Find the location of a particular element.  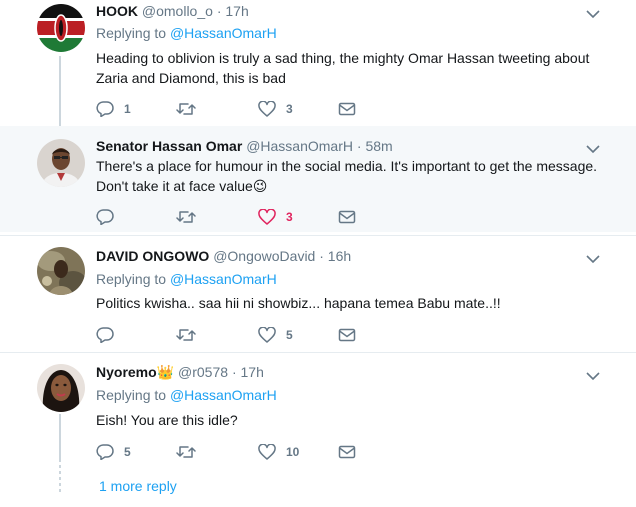

display-name: Senator Hassan Omar is located at coordinates (169, 146).